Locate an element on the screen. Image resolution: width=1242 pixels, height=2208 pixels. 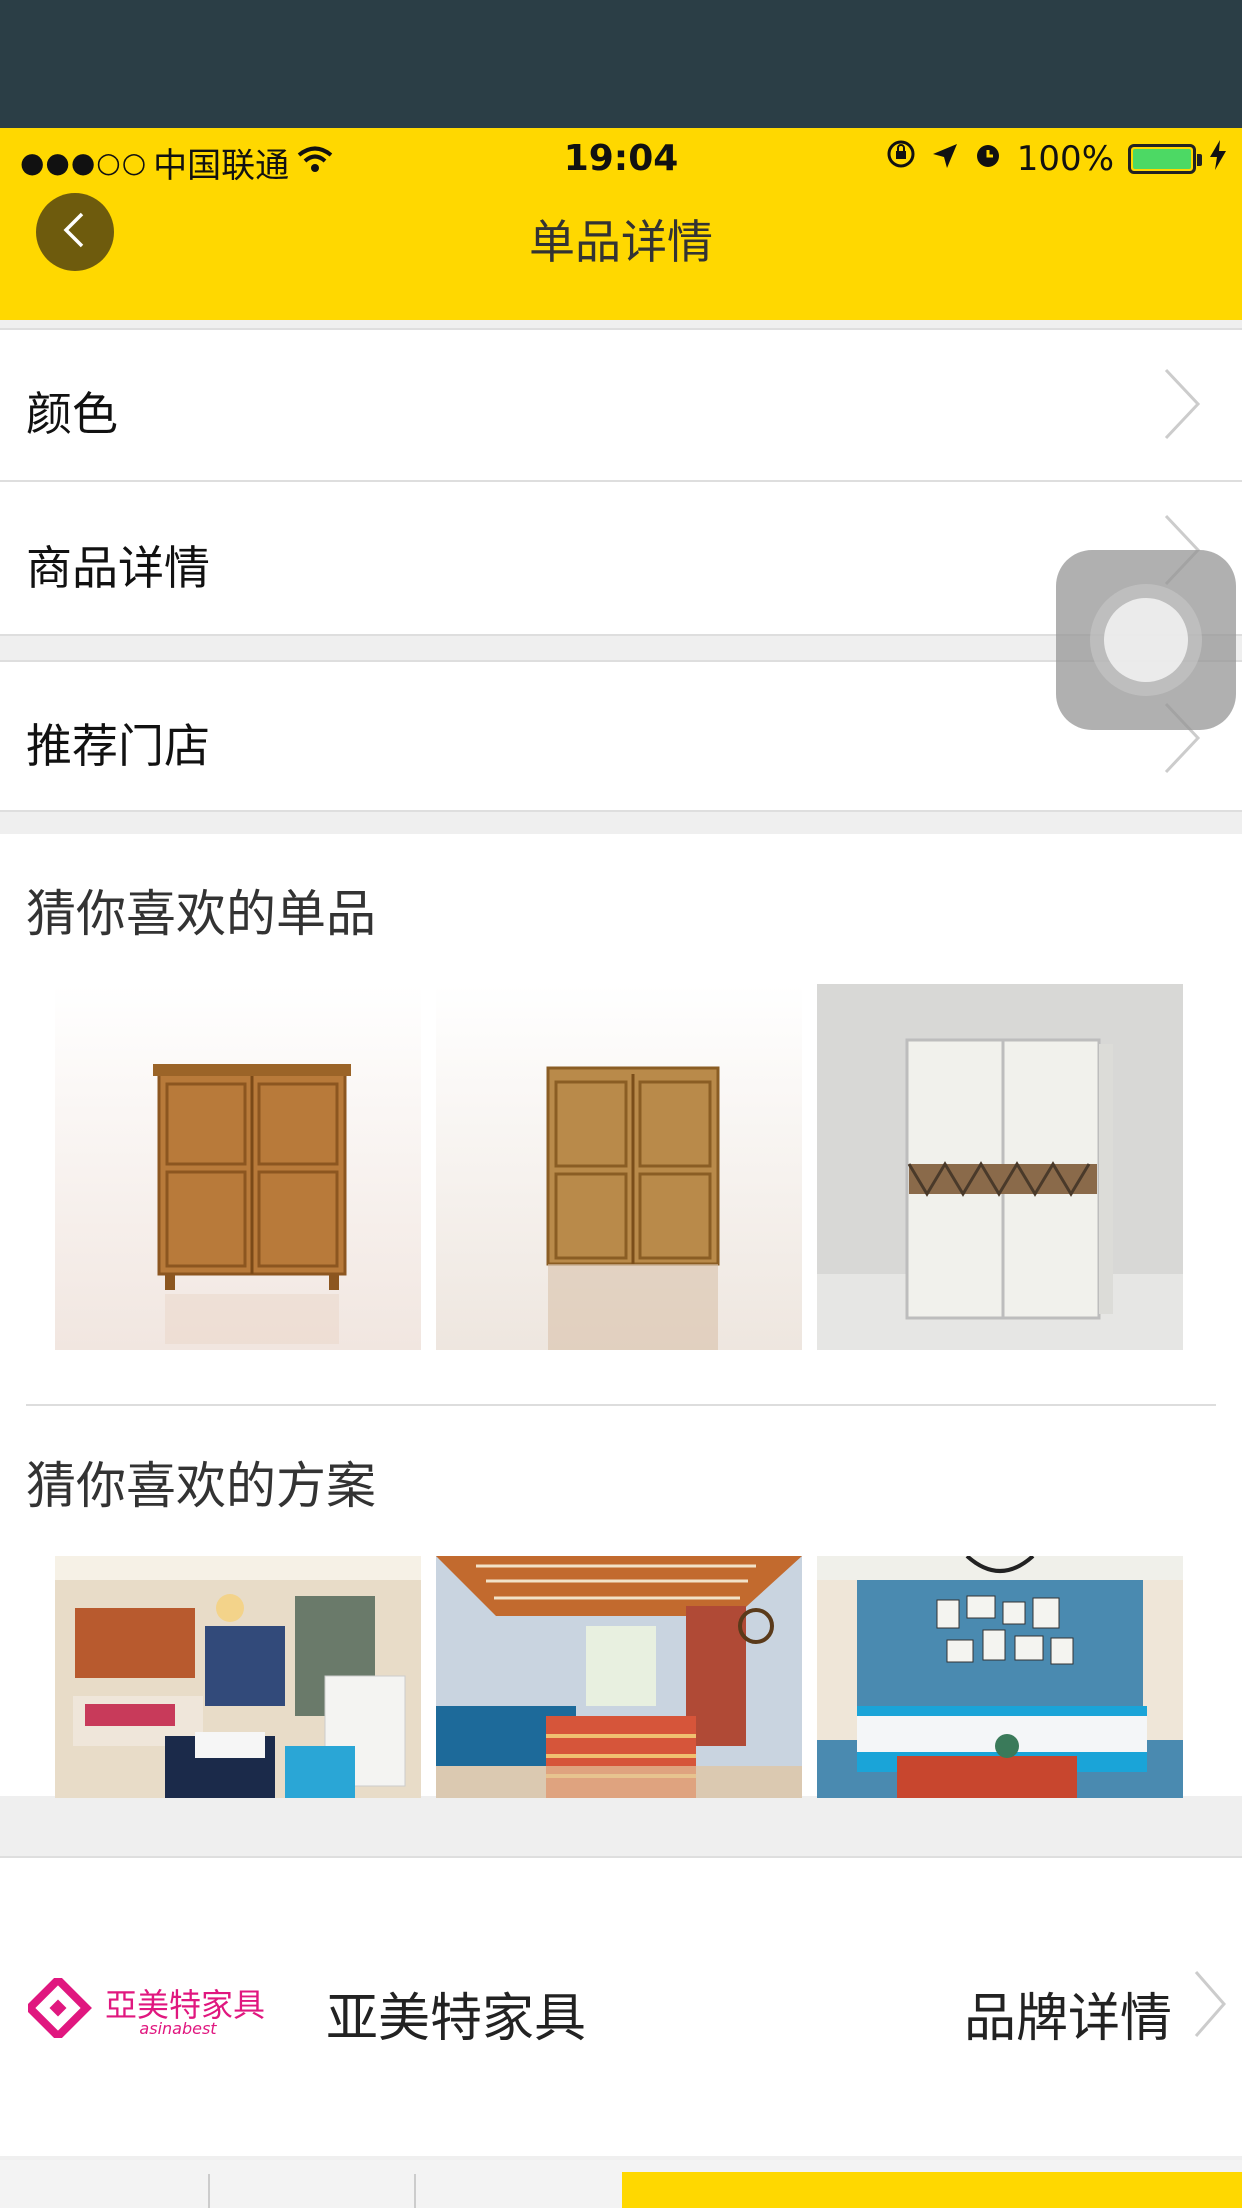
brand-detail-link: 品牌详情 is located at coordinates (1068, 2013).